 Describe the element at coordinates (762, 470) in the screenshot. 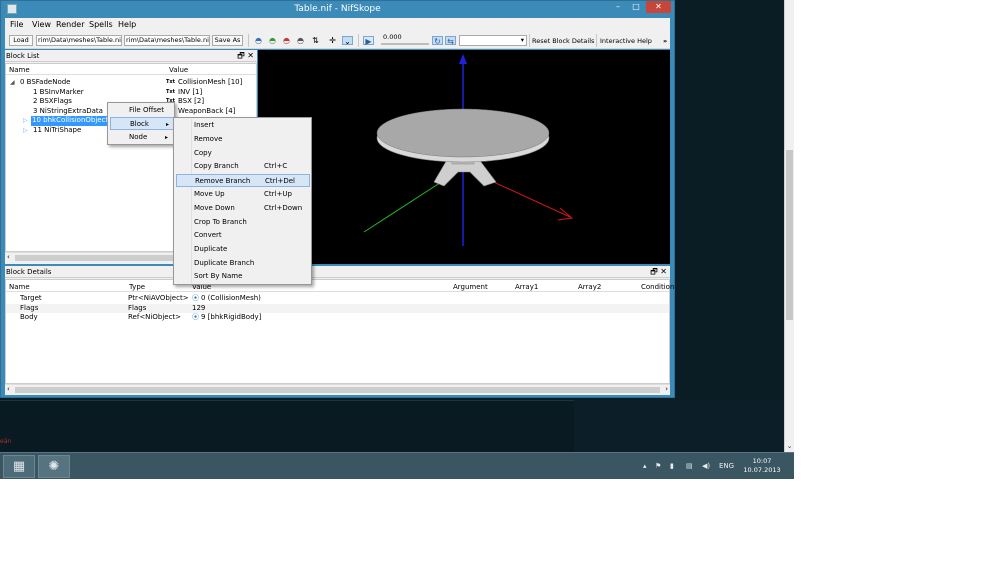

I see `clock-date: 10.07.2013` at that location.